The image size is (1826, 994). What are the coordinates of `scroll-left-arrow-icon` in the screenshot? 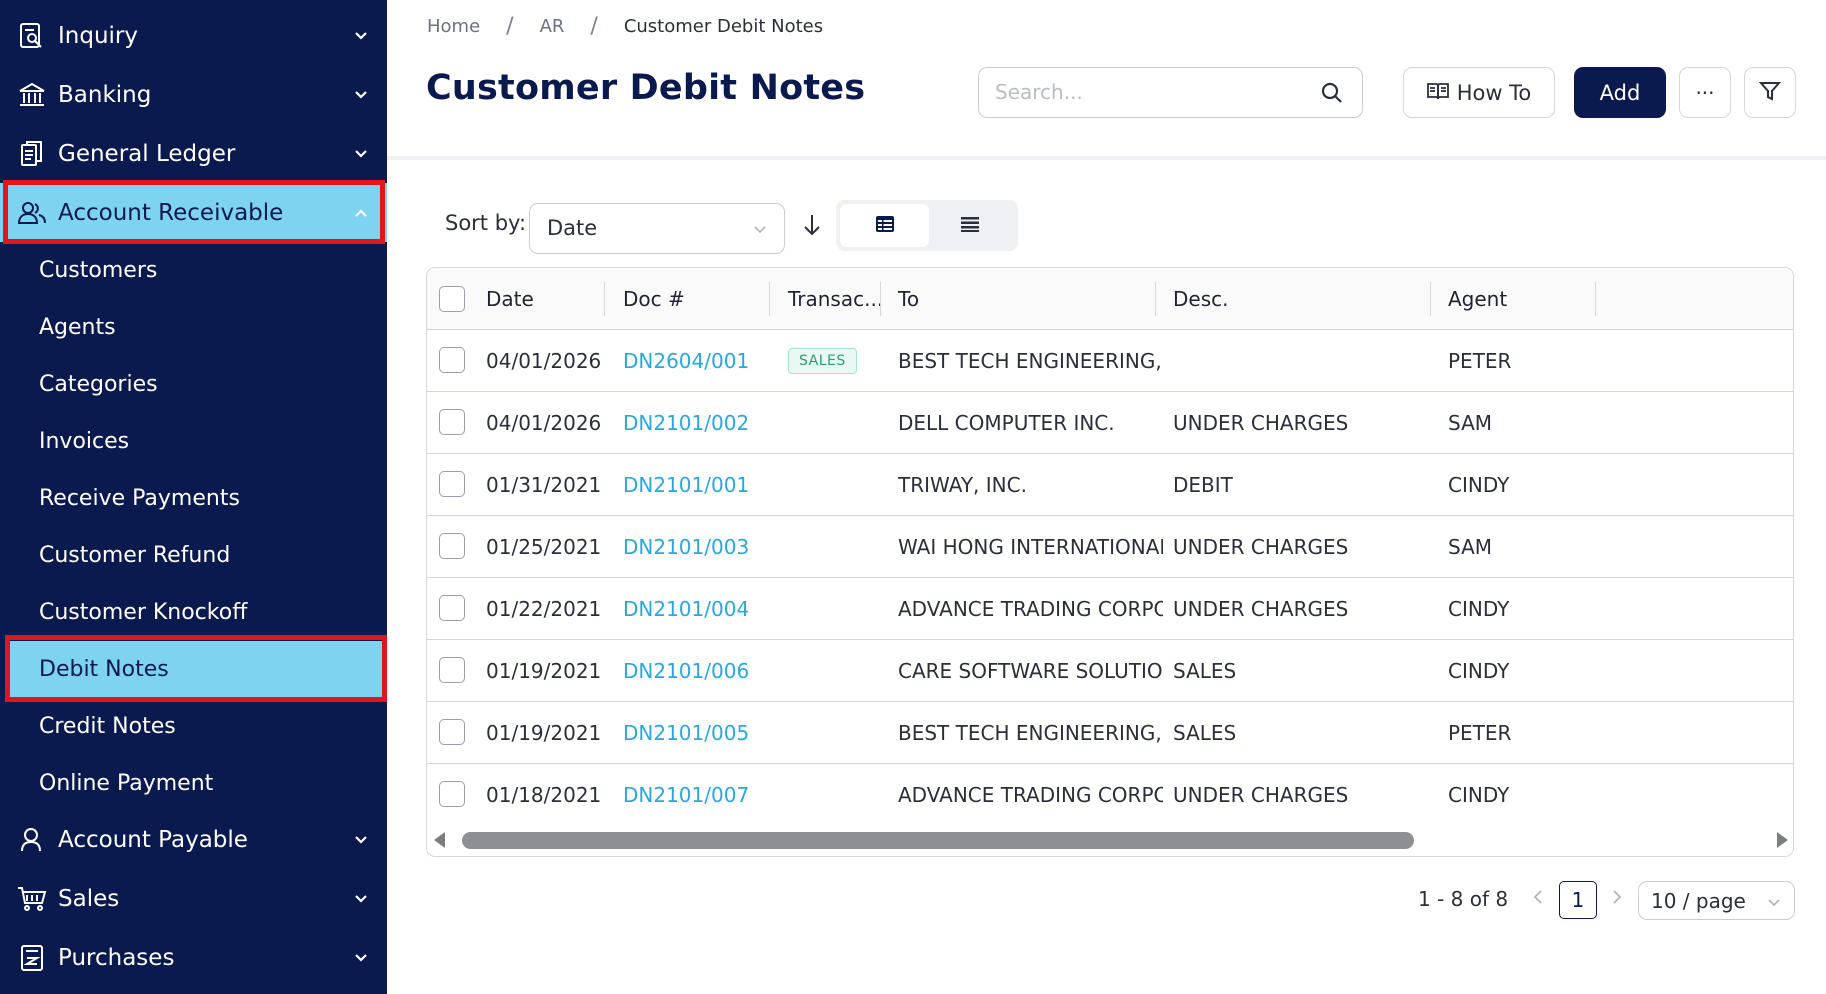 It's located at (439, 840).